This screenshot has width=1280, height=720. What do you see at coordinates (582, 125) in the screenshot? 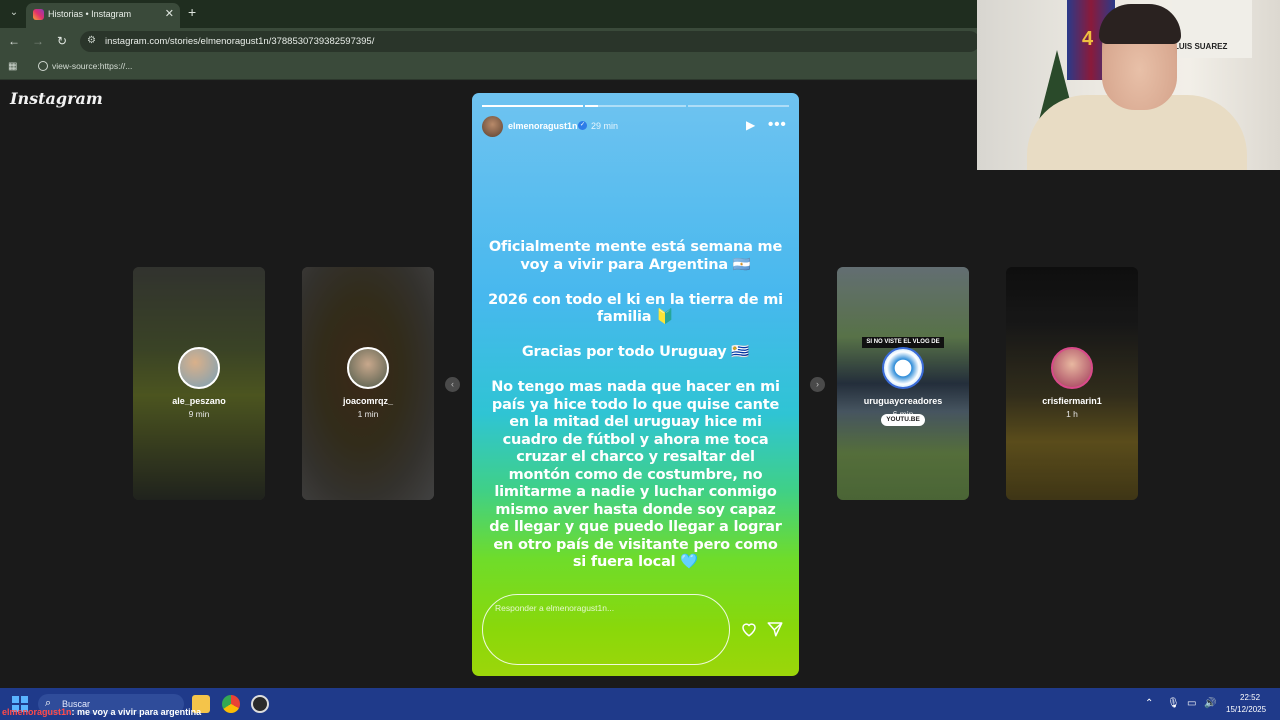
I see `verified-badge-icon: ✓` at bounding box center [582, 125].